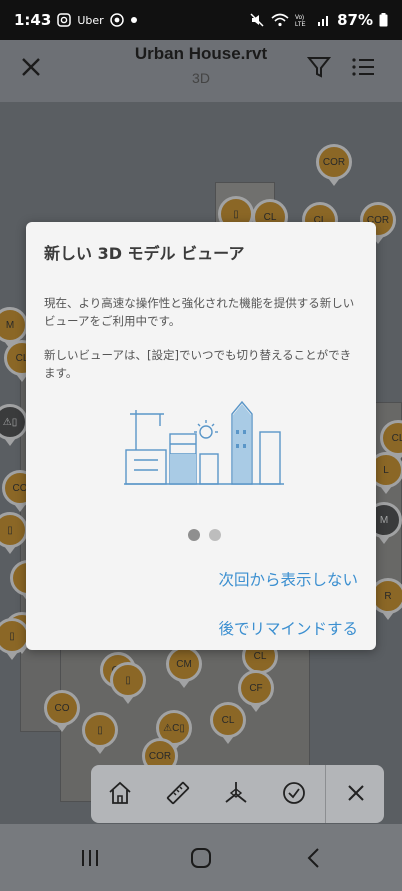 The image size is (402, 891). Describe the element at coordinates (288, 628) in the screenshot. I see `remind-later-button: 後でリマインドする` at that location.